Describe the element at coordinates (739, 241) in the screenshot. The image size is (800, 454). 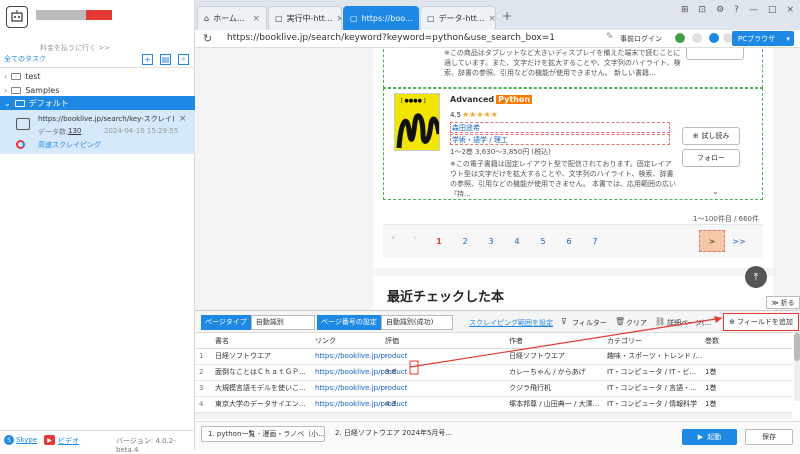
I see `last-page-button: >>` at that location.